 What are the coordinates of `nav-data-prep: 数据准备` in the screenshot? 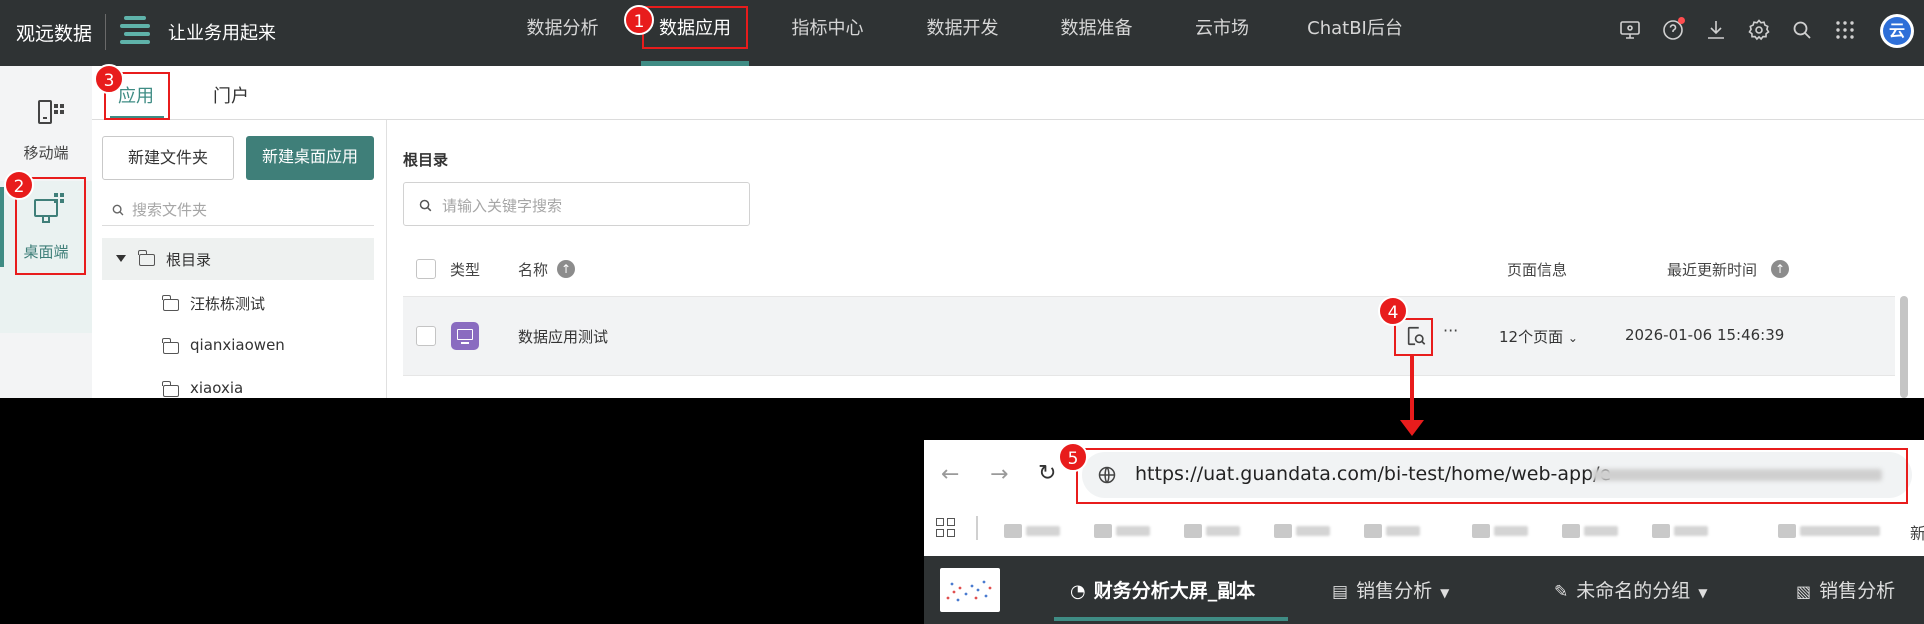 It's located at (1096, 33).